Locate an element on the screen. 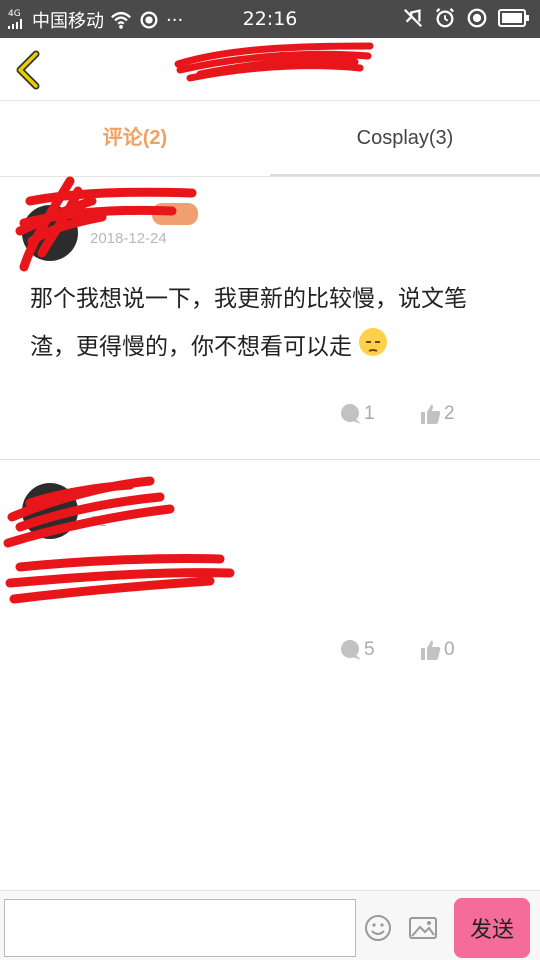  comment-actions: 5 0 is located at coordinates (440, 654).